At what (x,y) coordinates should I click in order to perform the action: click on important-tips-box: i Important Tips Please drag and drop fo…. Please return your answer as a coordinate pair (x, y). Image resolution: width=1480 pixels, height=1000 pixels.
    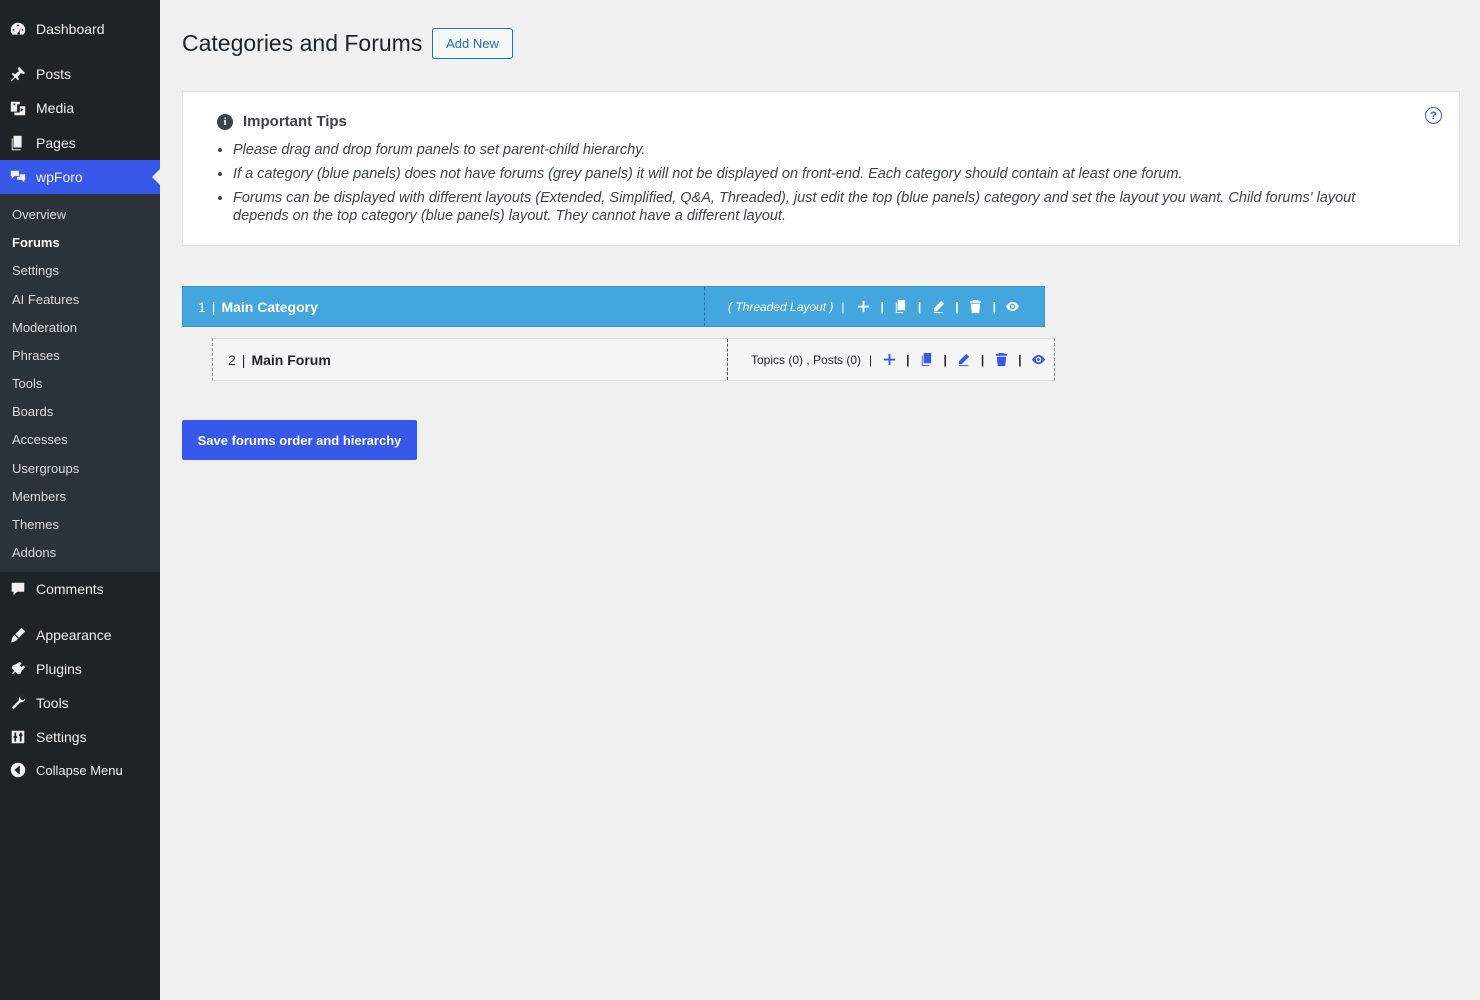
    Looking at the image, I should click on (821, 168).